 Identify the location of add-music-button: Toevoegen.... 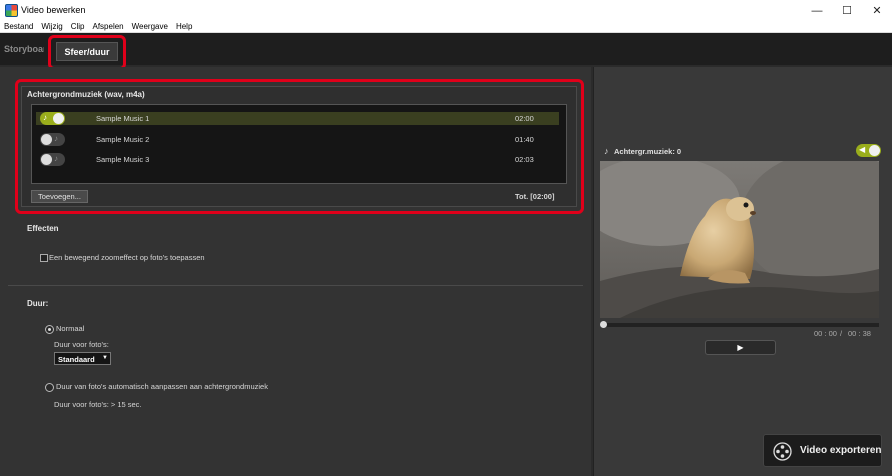
(59, 196).